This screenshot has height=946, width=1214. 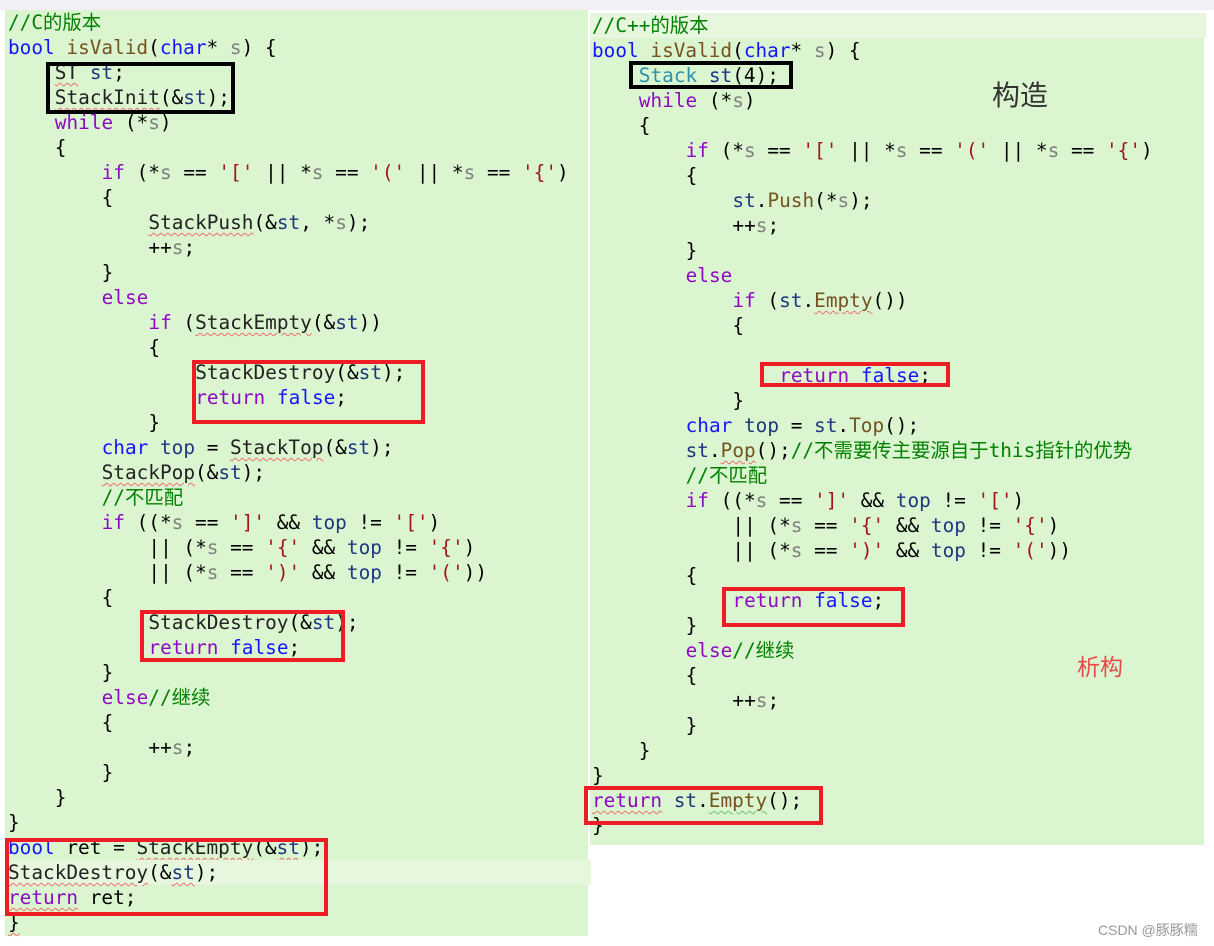 What do you see at coordinates (370, 322) in the screenshot?
I see `code-token: ))` at bounding box center [370, 322].